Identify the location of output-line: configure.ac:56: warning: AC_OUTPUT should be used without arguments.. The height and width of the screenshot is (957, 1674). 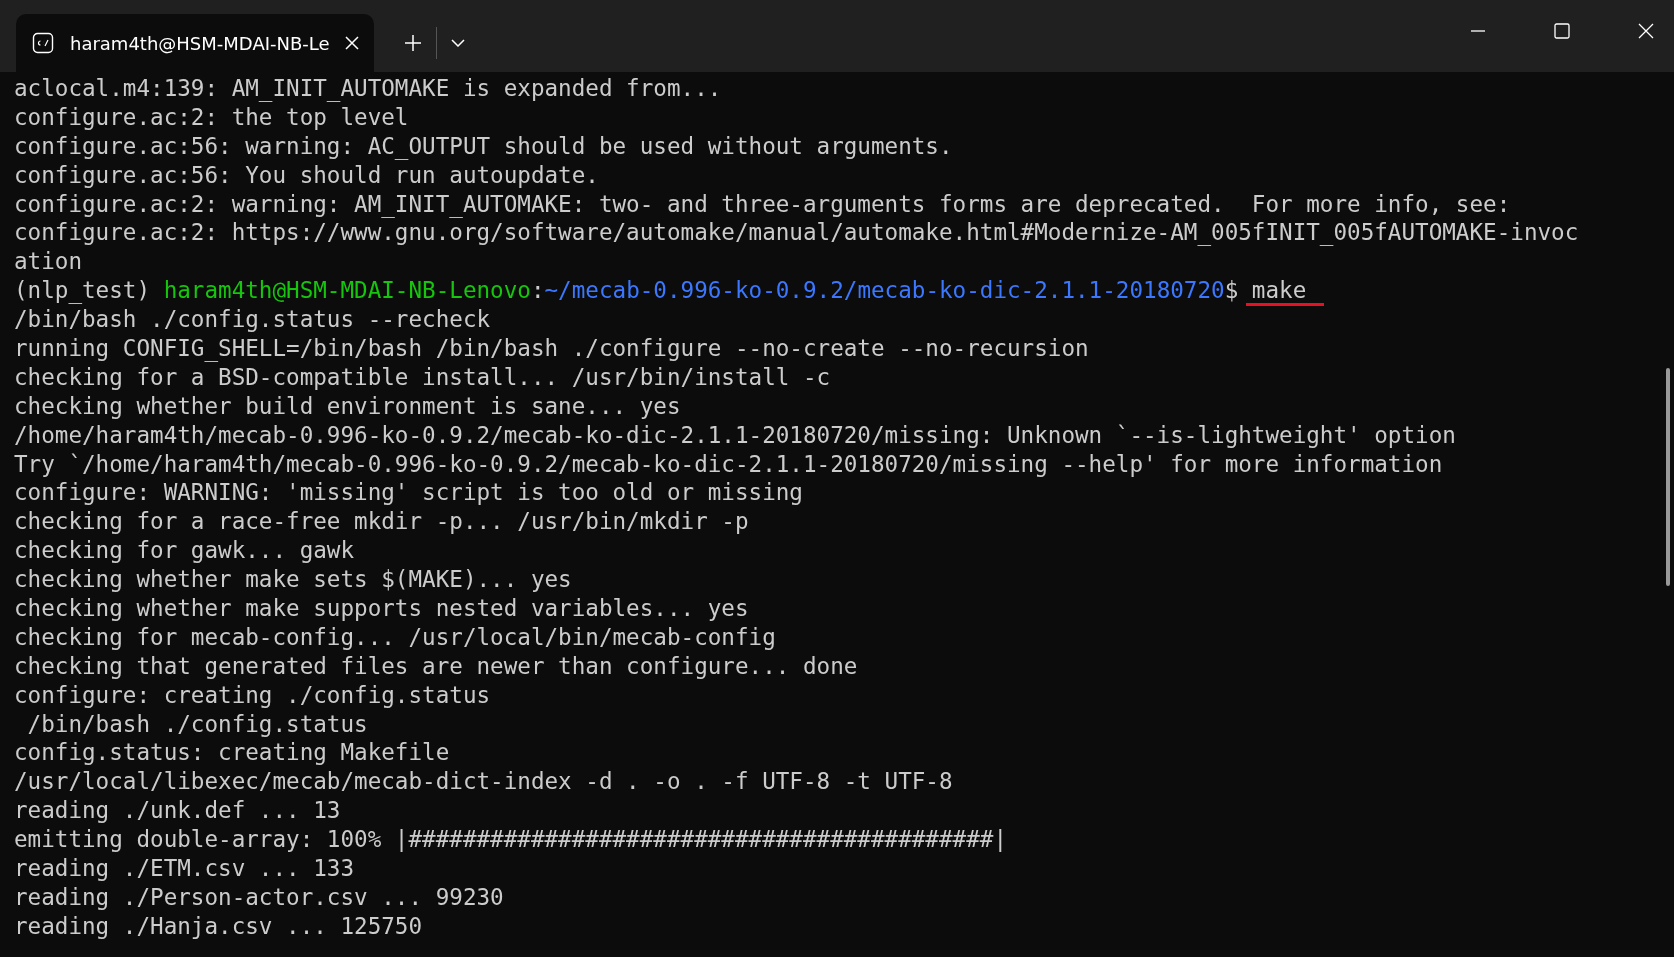
(484, 146).